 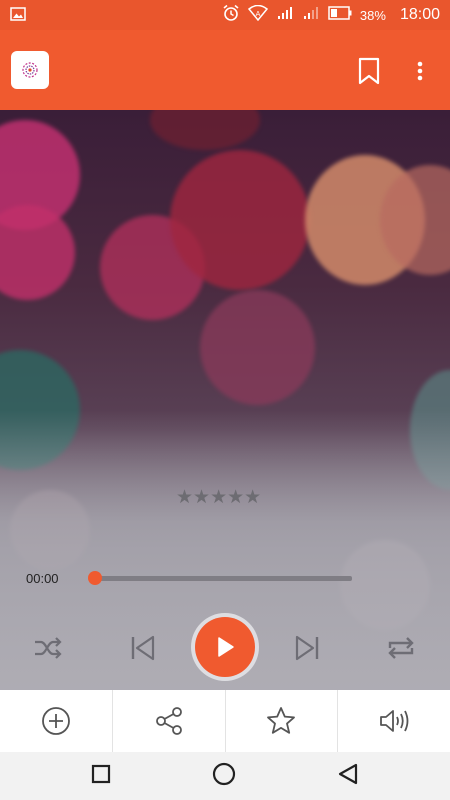 What do you see at coordinates (340, 15) in the screenshot?
I see `battery-icon` at bounding box center [340, 15].